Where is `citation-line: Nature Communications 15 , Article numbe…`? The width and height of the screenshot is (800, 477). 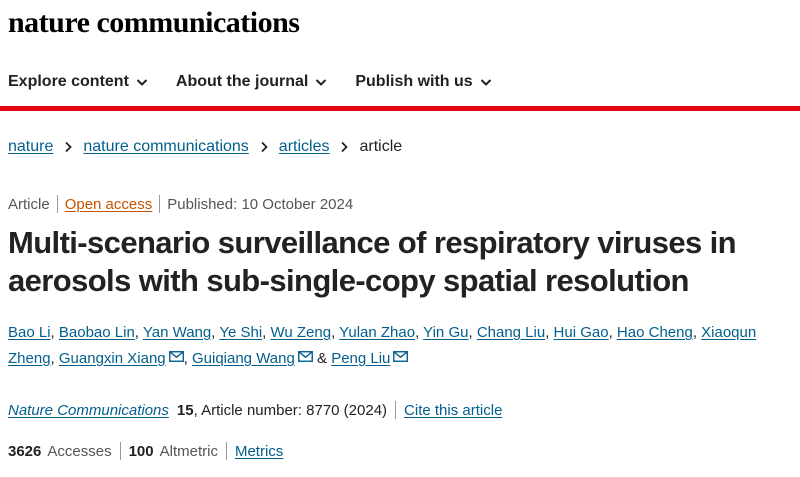 citation-line: Nature Communications 15 , Article numbe… is located at coordinates (255, 410).